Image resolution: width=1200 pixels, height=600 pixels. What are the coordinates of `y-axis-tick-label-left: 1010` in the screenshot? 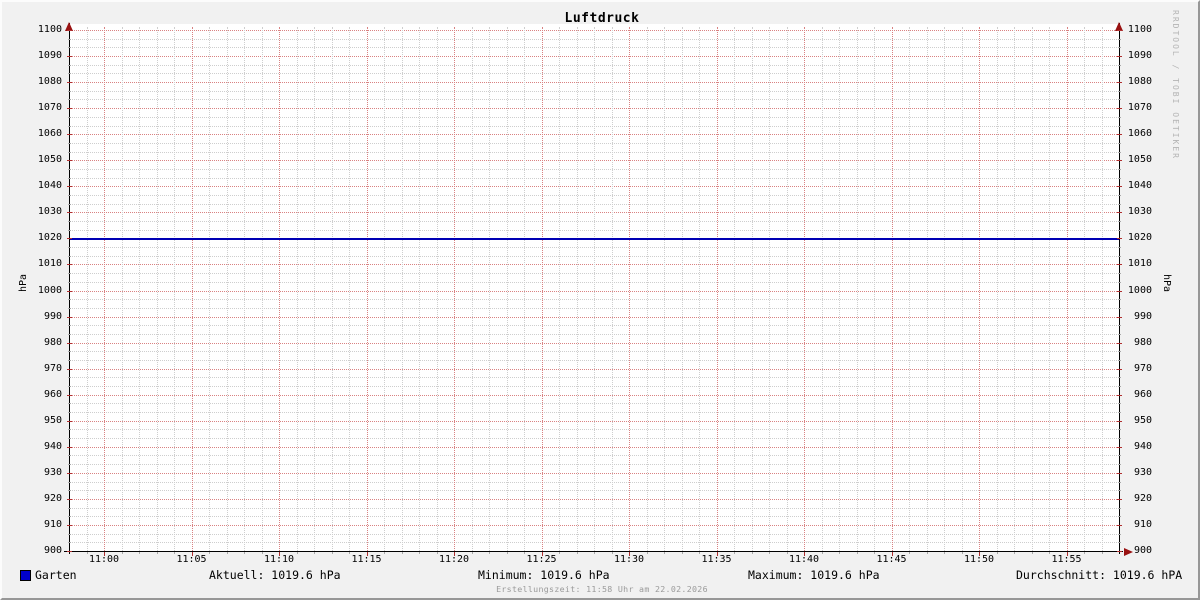 It's located at (49, 264).